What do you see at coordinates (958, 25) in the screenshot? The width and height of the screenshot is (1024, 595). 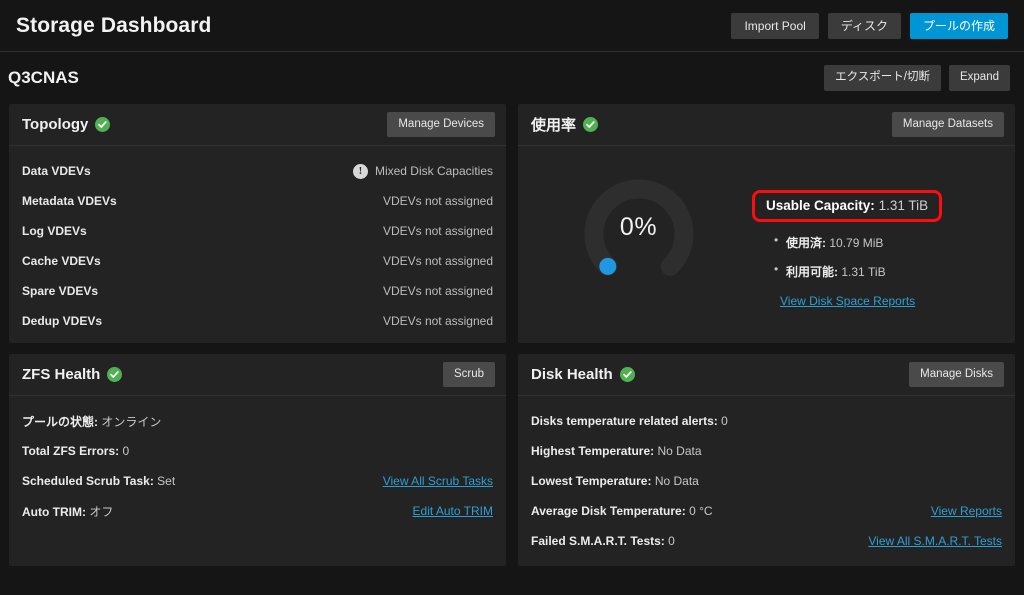 I see `create-pool-button: プールの作成` at bounding box center [958, 25].